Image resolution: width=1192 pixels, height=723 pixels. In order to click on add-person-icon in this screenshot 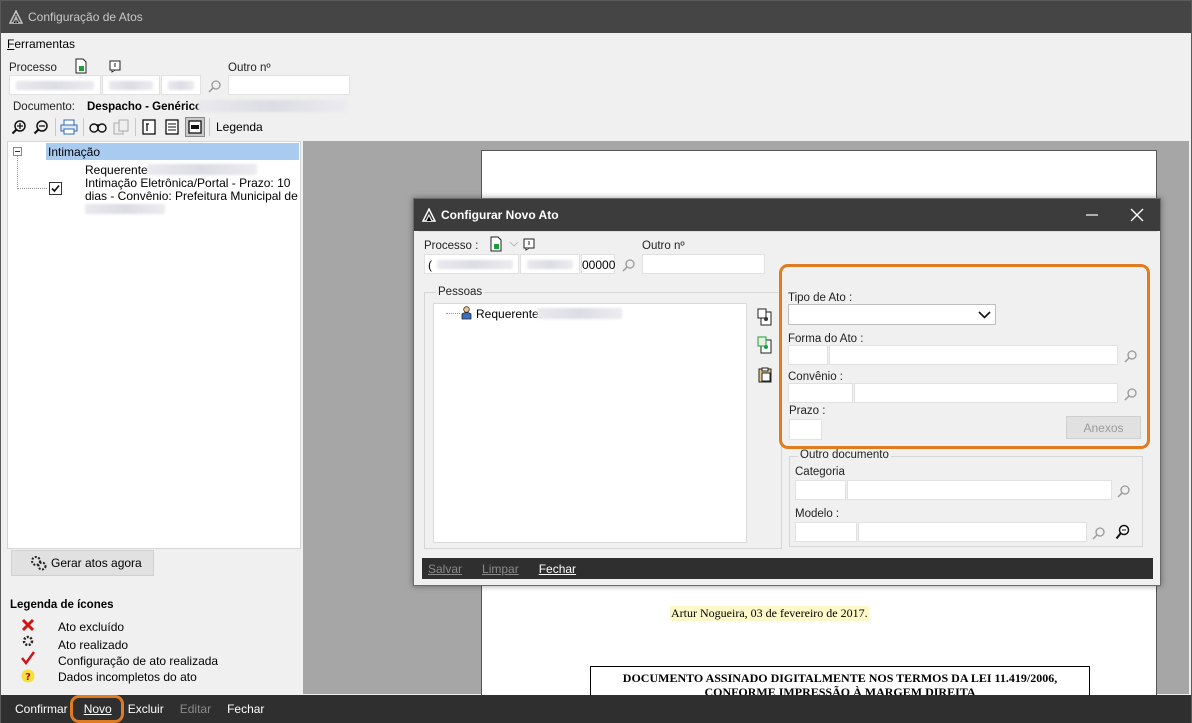, I will do `click(765, 317)`.